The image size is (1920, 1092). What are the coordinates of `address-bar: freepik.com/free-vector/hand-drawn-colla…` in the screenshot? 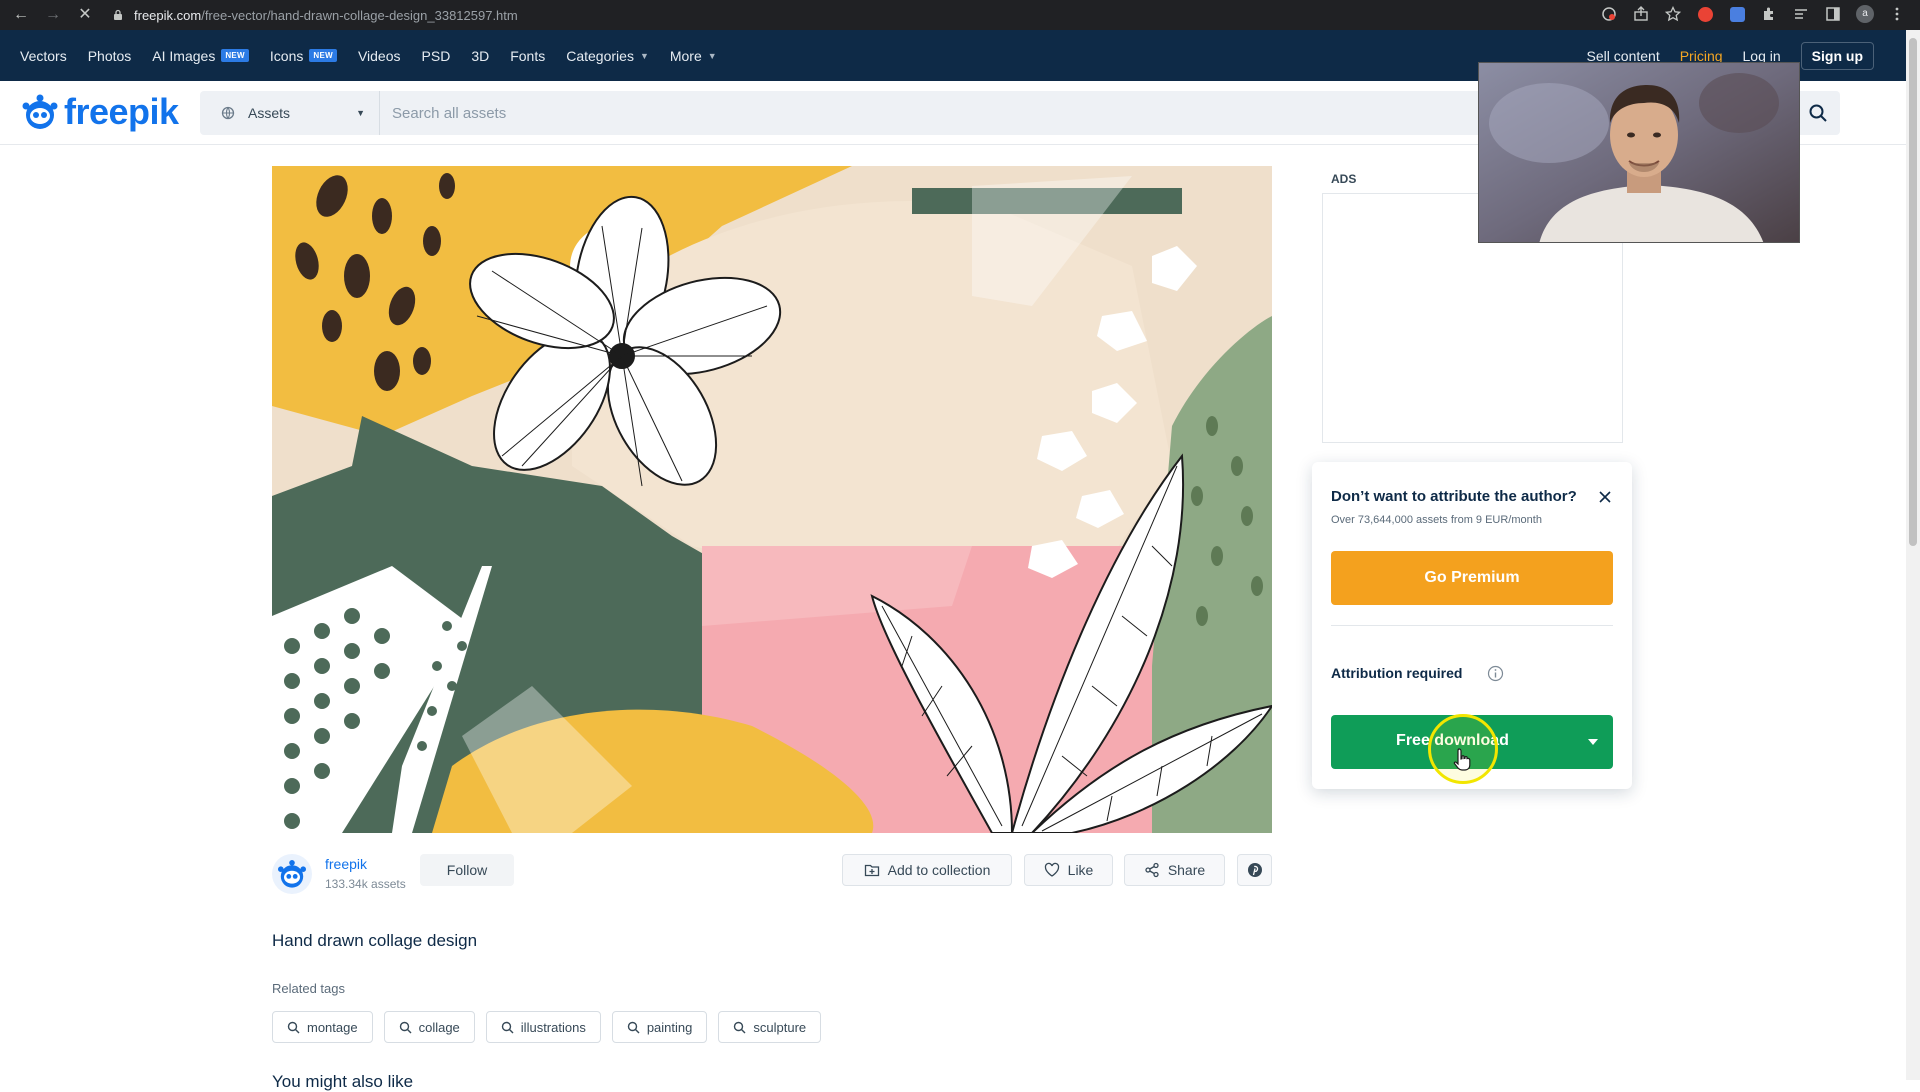 It's located at (839, 15).